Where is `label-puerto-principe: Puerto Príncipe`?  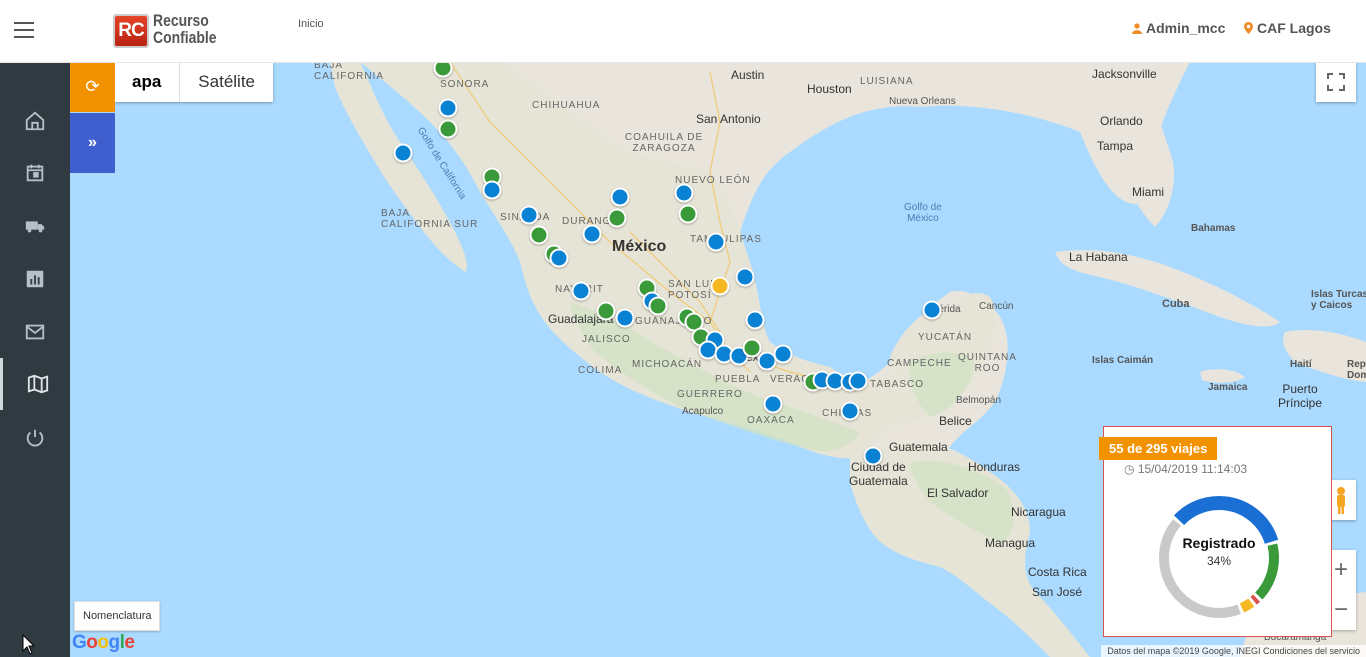 label-puerto-principe: Puerto Príncipe is located at coordinates (1300, 396).